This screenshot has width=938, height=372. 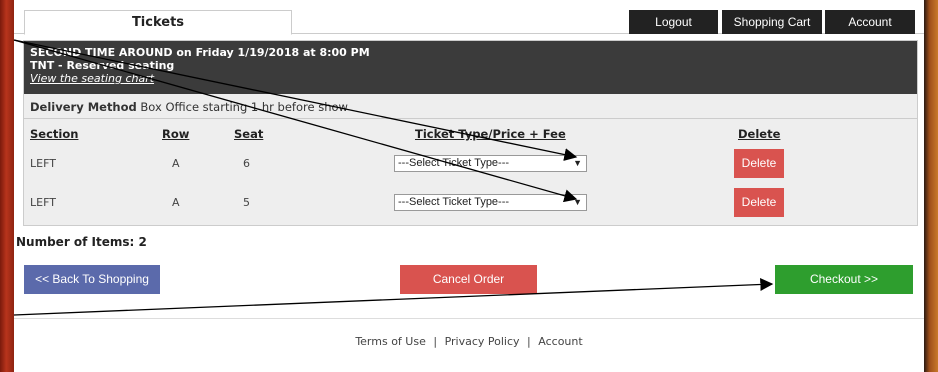 I want to click on column-header-row: Row, so click(x=176, y=134).